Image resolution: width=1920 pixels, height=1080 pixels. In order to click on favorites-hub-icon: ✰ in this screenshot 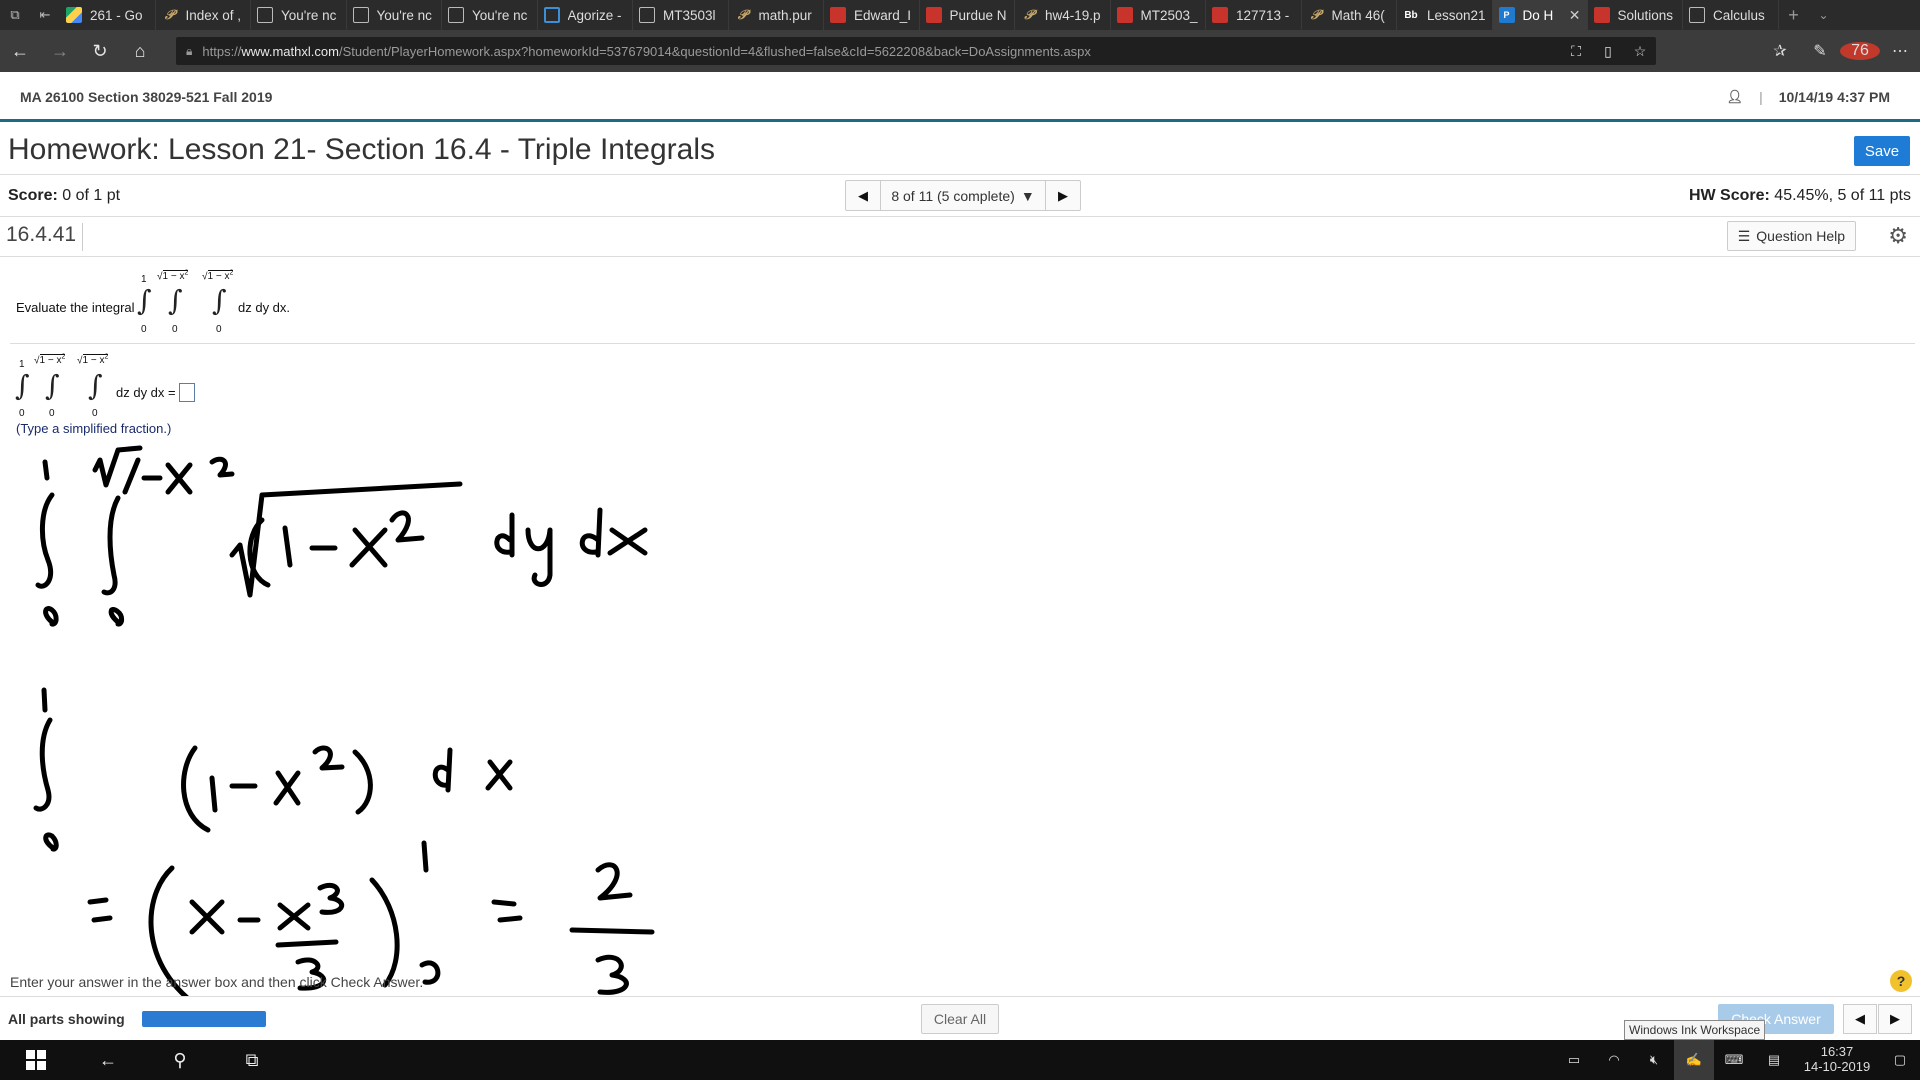, I will do `click(1780, 51)`.